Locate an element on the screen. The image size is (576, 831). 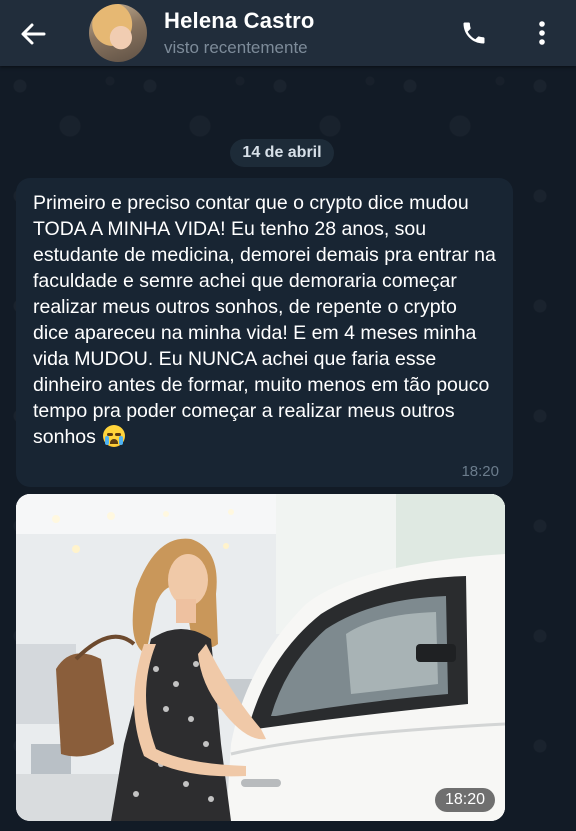
call-button is located at coordinates (474, 33).